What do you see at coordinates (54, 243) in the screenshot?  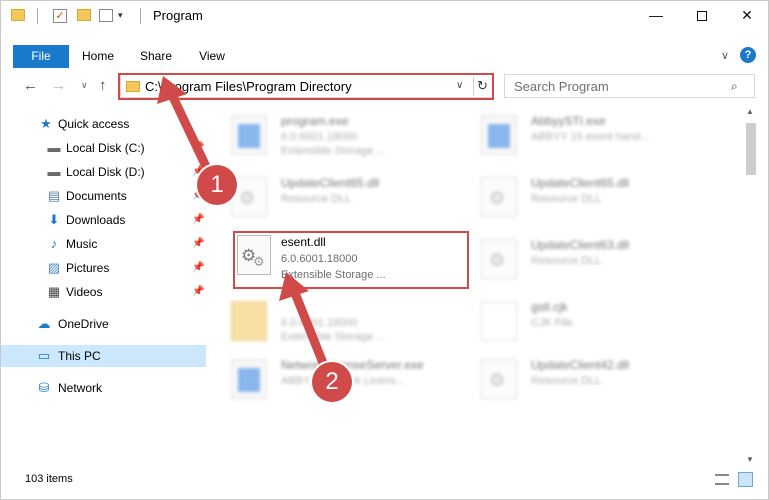 I see `music-icon: ♪` at bounding box center [54, 243].